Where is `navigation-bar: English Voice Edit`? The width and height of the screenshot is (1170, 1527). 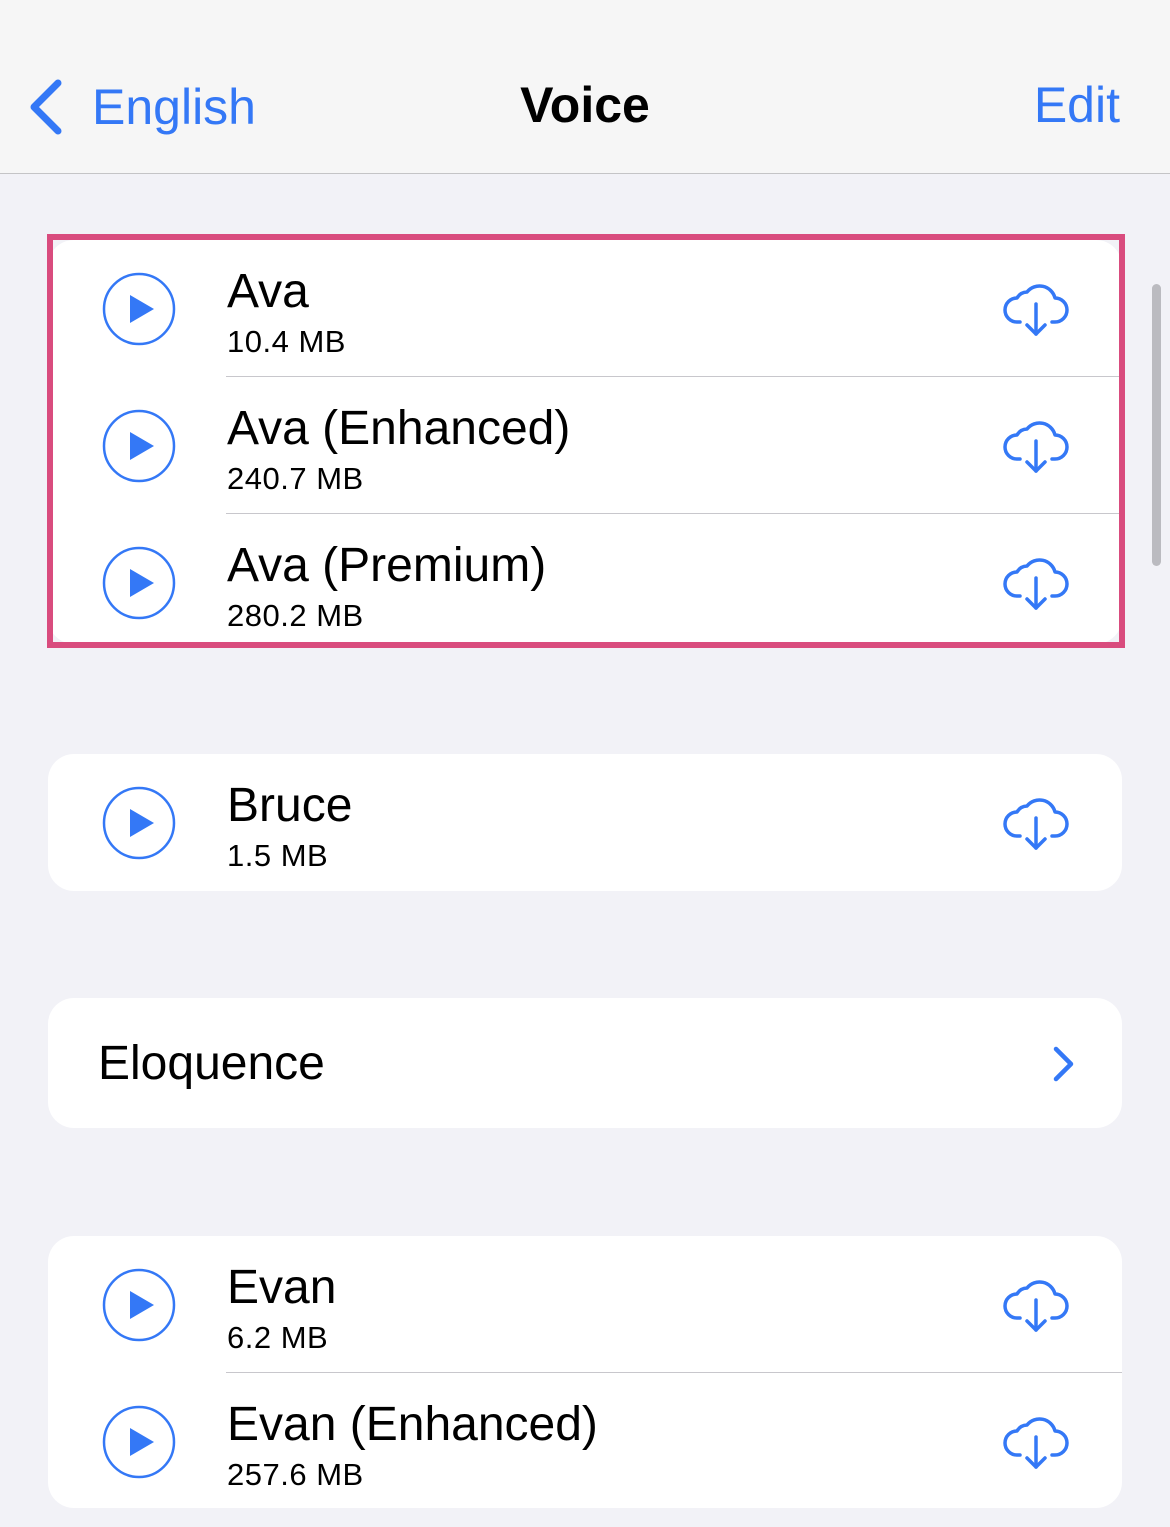 navigation-bar: English Voice Edit is located at coordinates (585, 87).